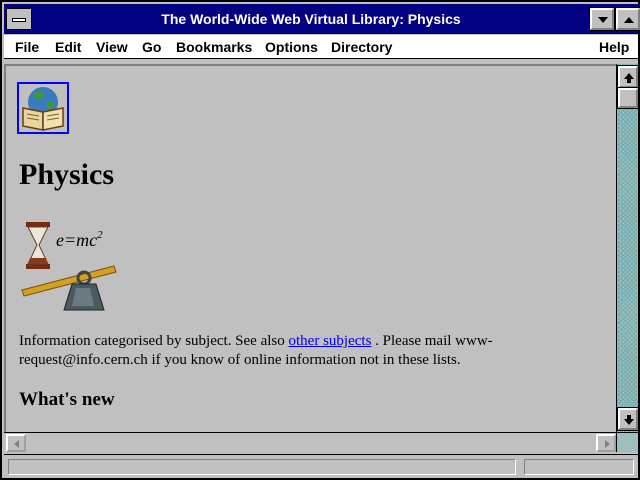 The width and height of the screenshot is (640, 480). I want to click on scroll-down-button, so click(628, 419).